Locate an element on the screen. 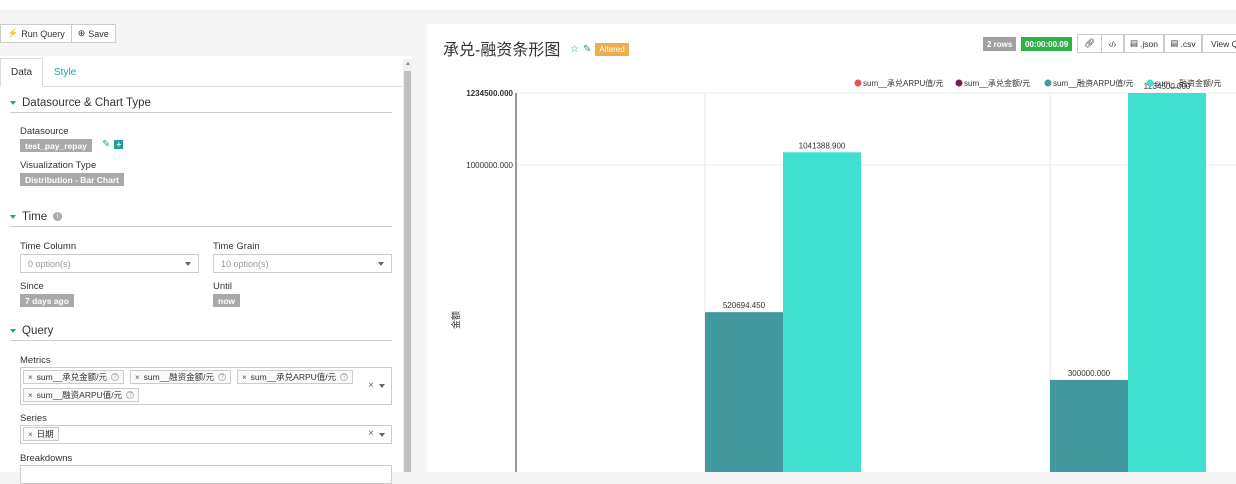  csv-button: ▤ .csv is located at coordinates (1183, 43).